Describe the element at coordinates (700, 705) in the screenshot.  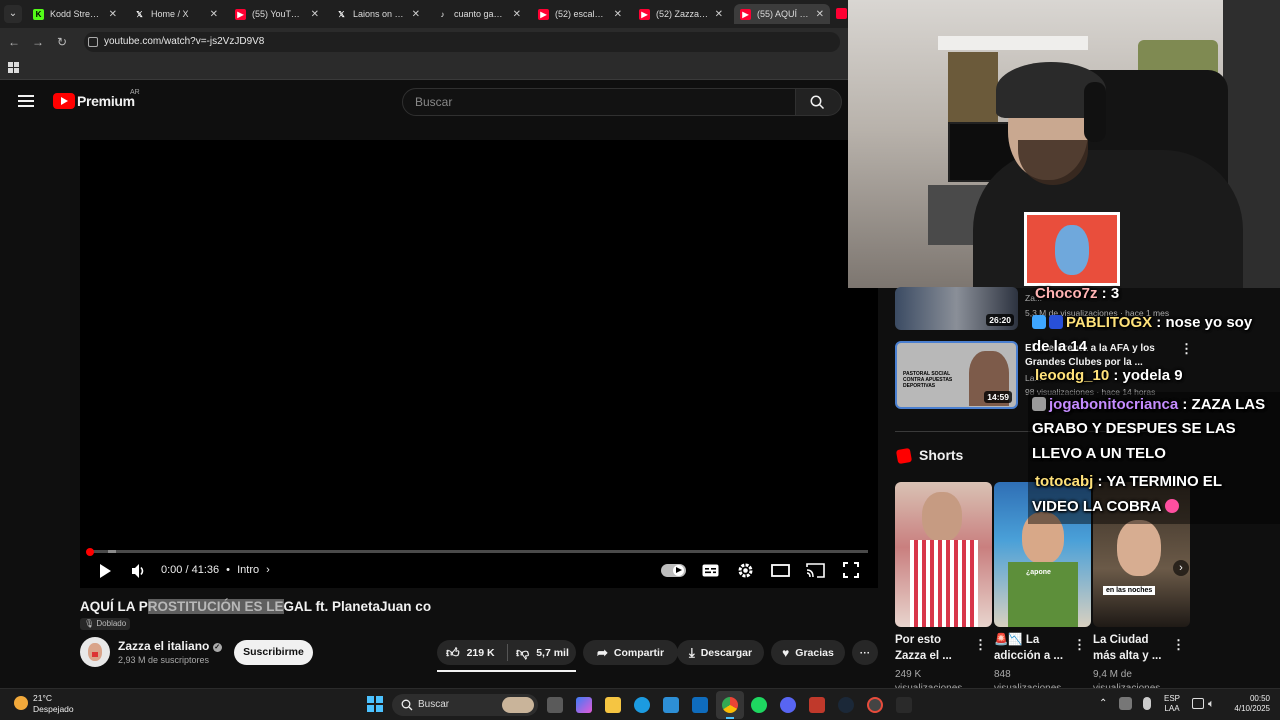
I see `outlook-icon` at that location.